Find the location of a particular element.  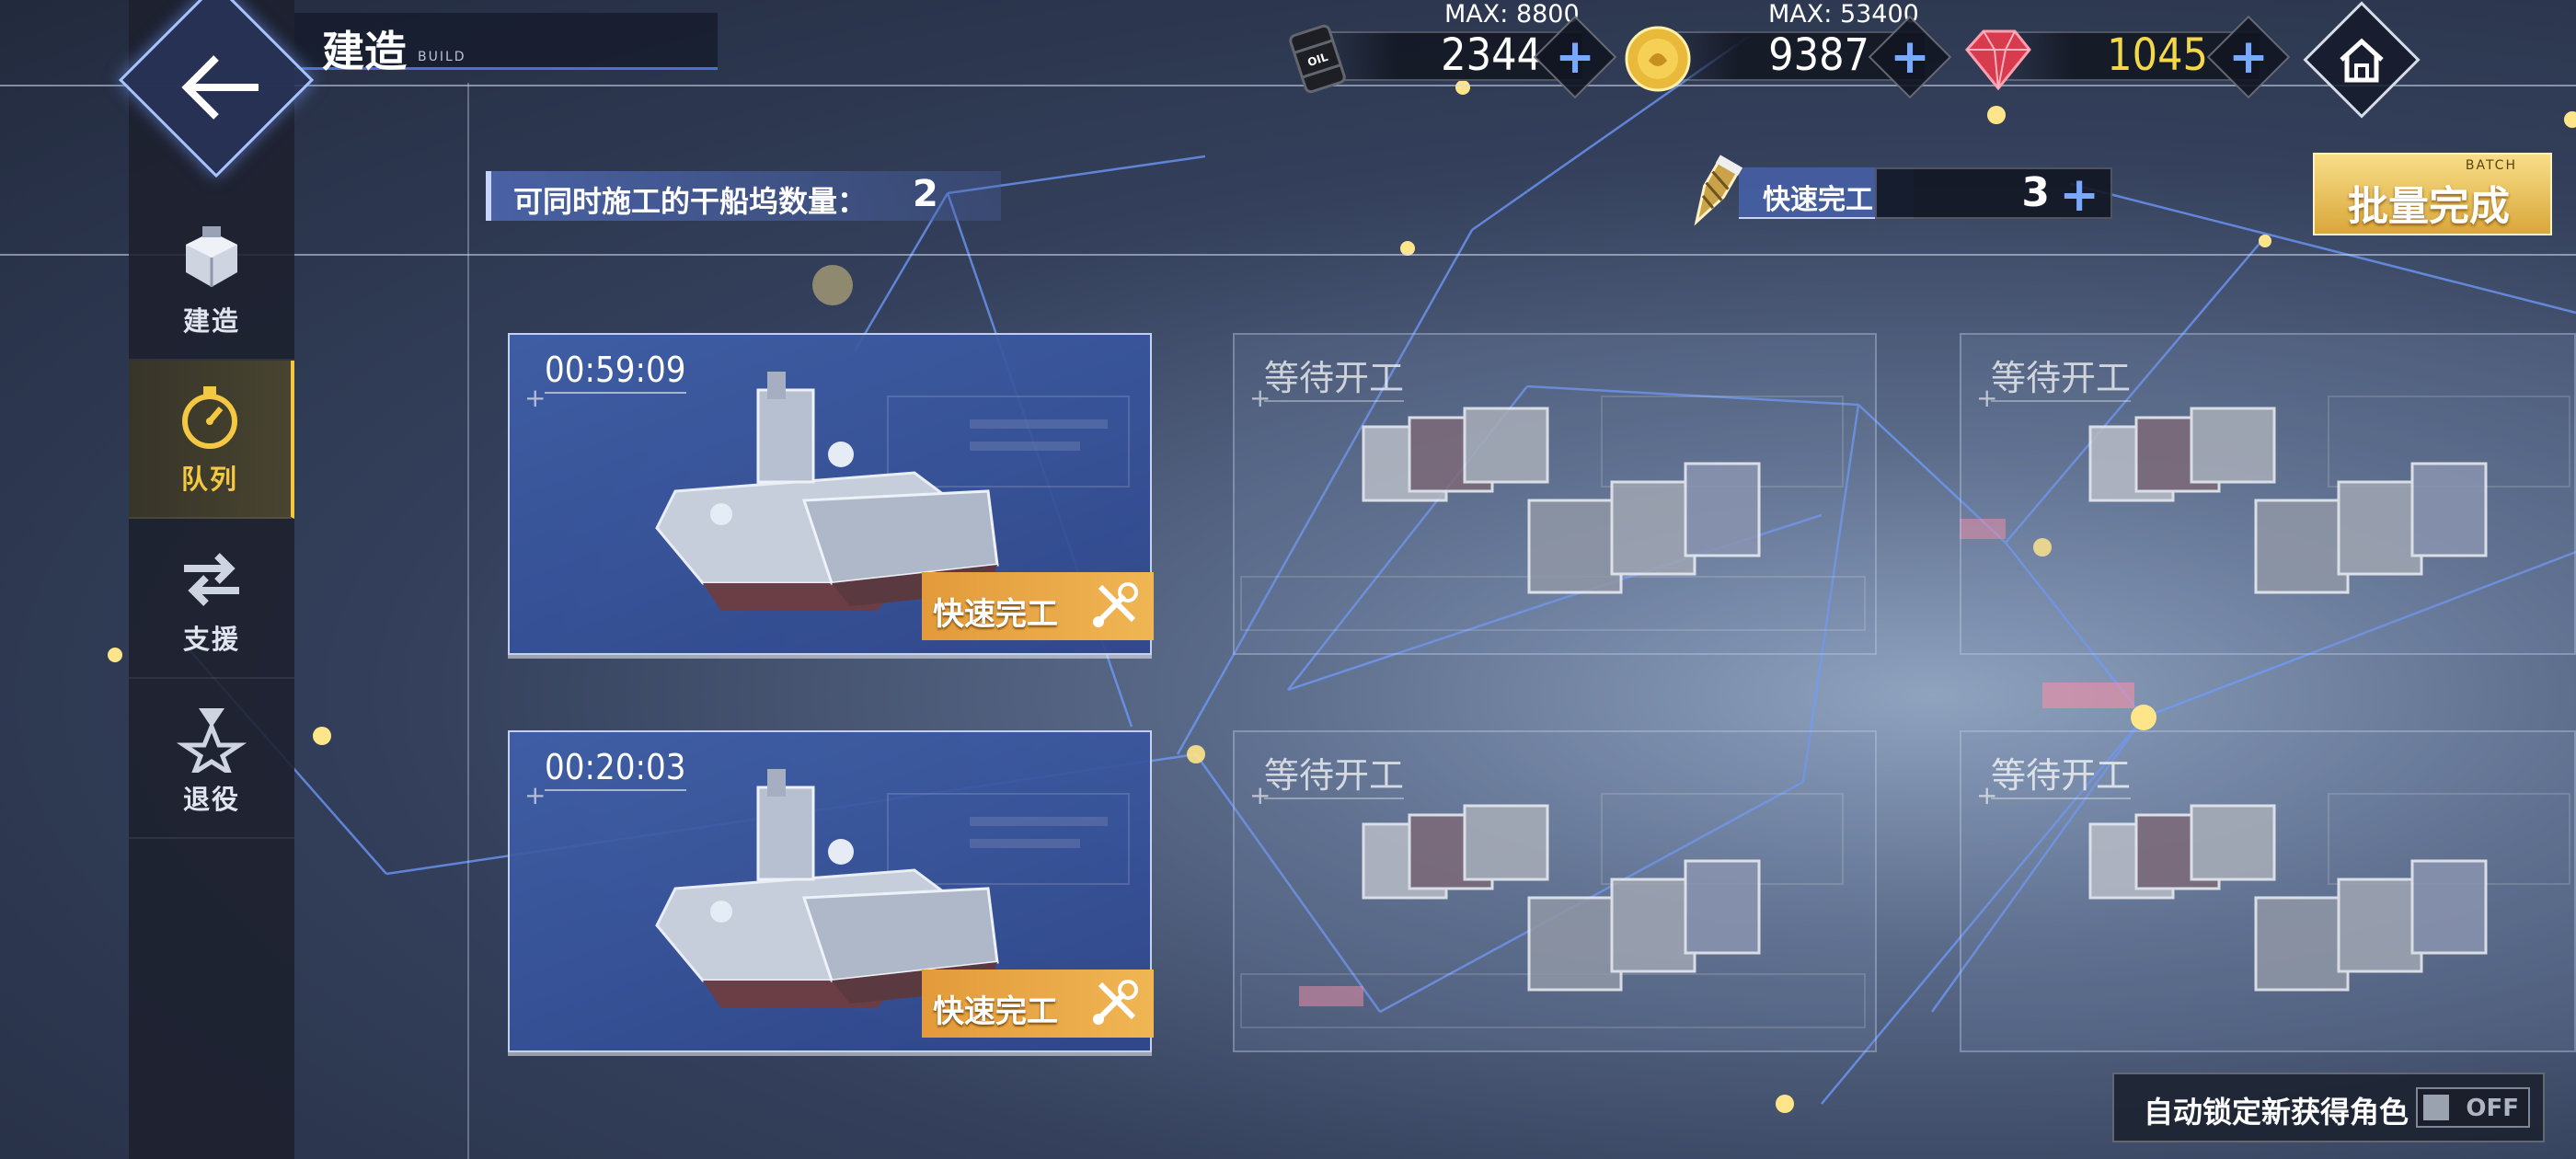

resource-value: 9387 is located at coordinates (1818, 55).